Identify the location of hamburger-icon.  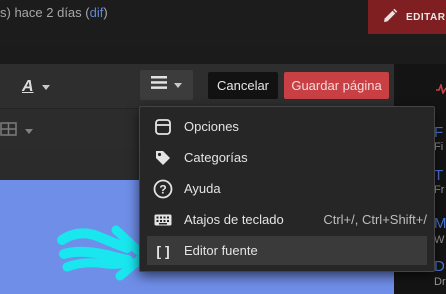
(159, 85).